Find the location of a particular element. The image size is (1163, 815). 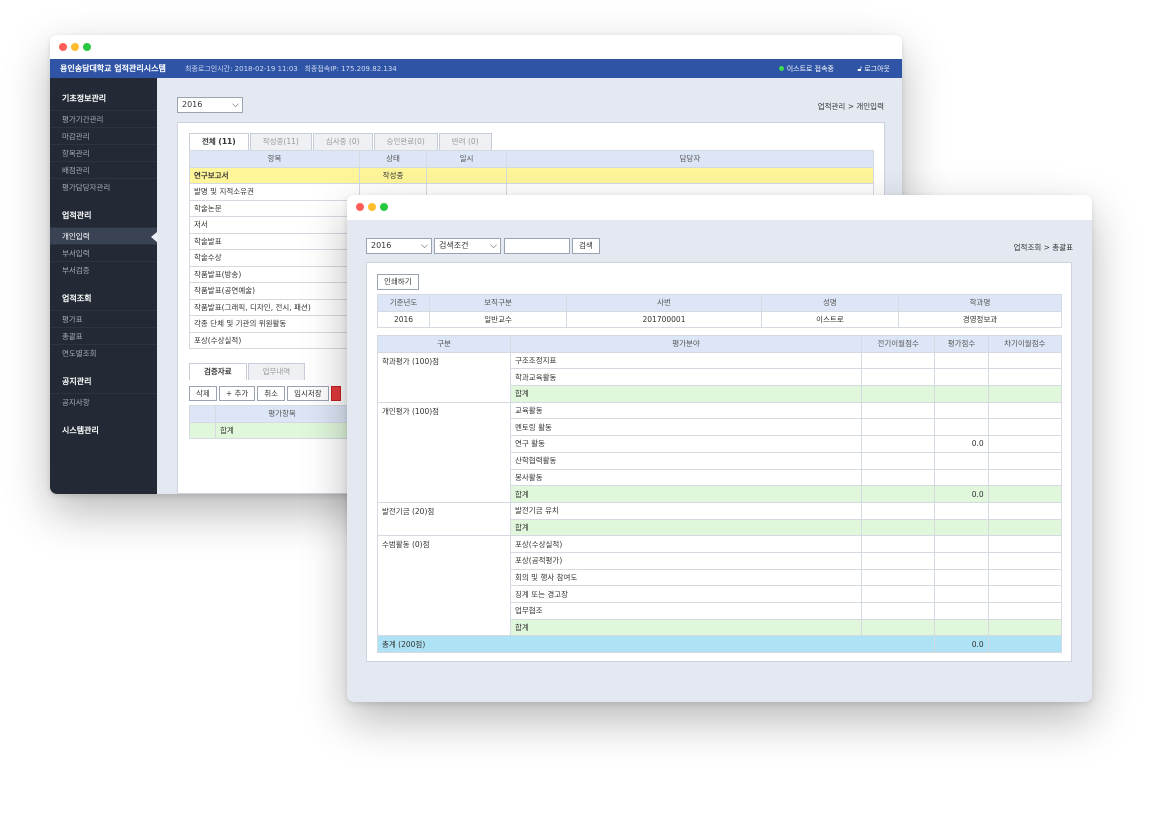

field-cell: 징계 또는 경고장 is located at coordinates (686, 594).